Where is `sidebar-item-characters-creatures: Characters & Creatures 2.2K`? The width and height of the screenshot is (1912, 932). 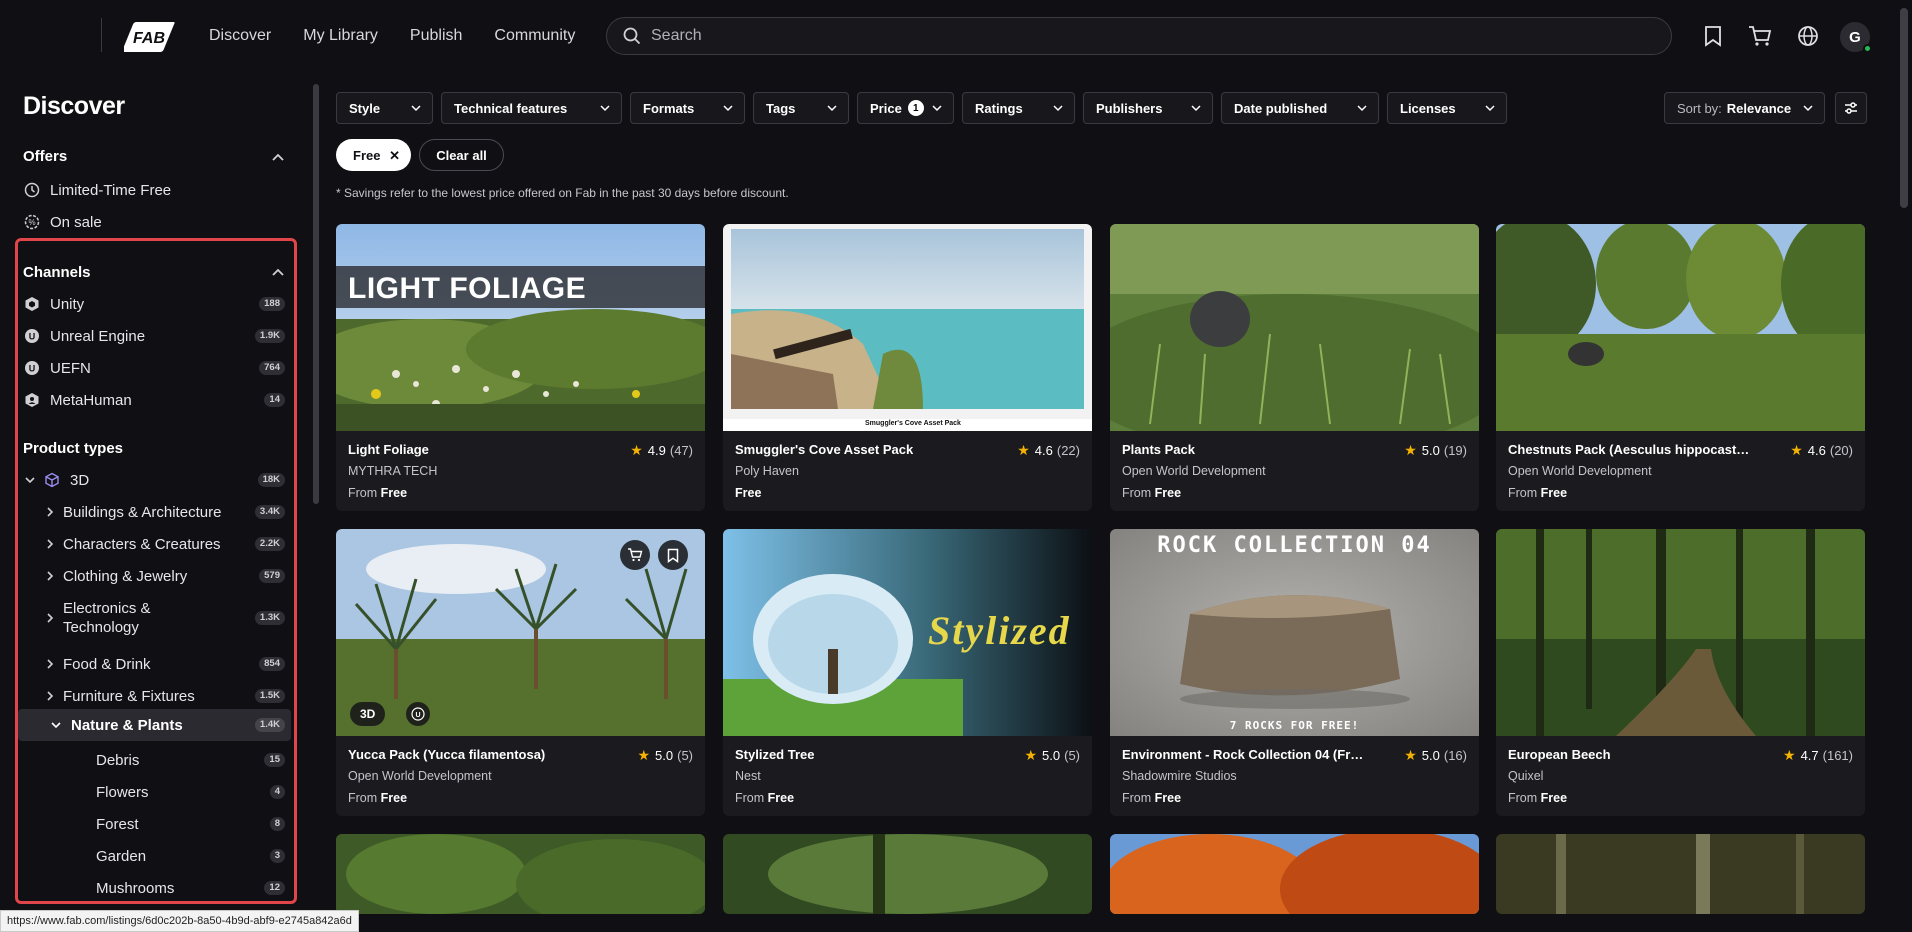 sidebar-item-characters-creatures: Characters & Creatures 2.2K is located at coordinates (164, 544).